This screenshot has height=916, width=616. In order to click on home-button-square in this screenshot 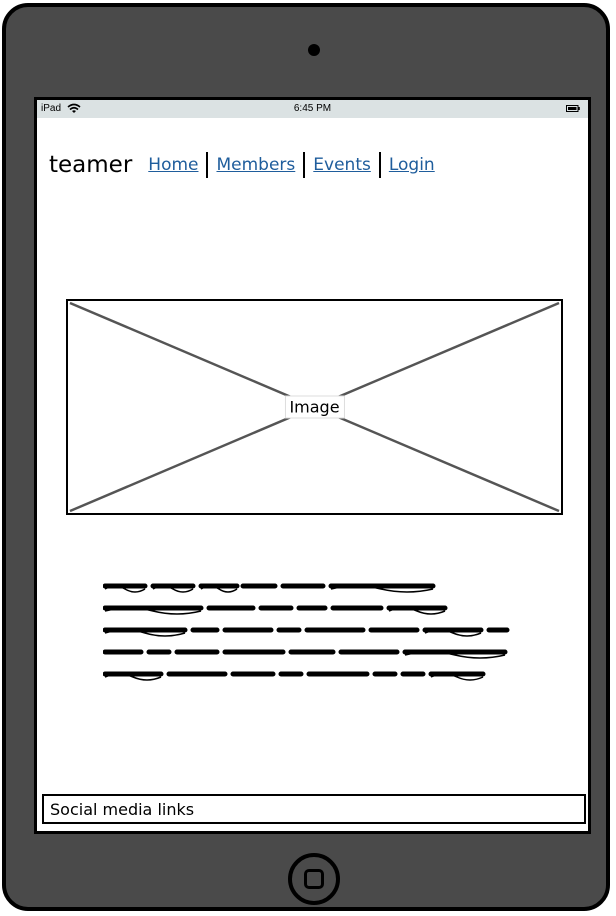, I will do `click(314, 879)`.